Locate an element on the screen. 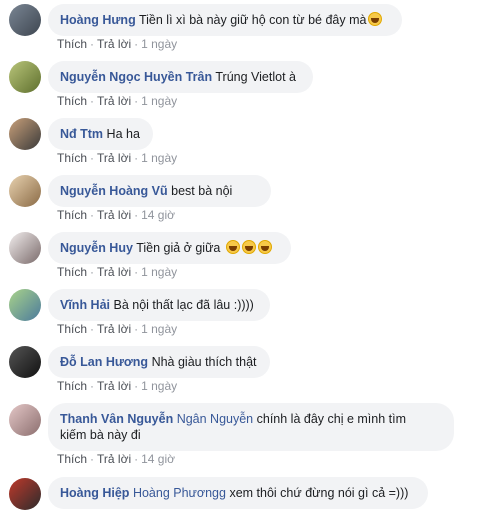  comment-text: Ha ha is located at coordinates (123, 134).